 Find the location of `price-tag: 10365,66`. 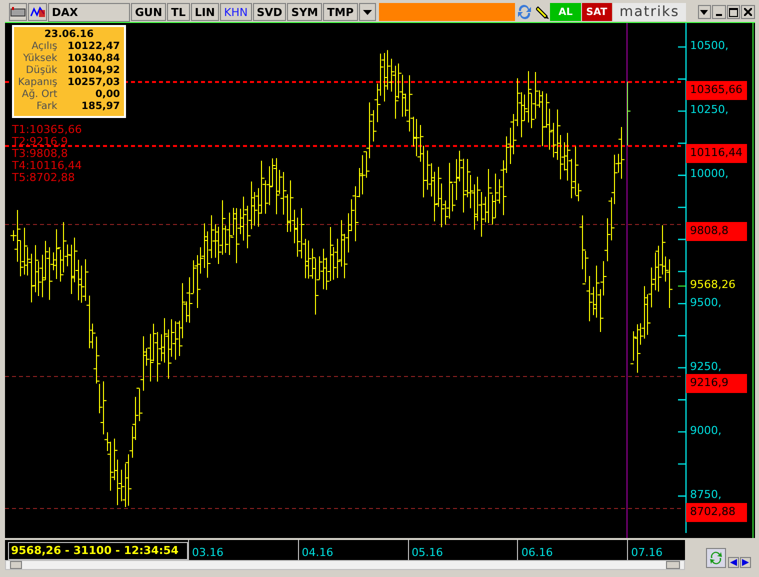

price-tag: 10365,66 is located at coordinates (716, 90).